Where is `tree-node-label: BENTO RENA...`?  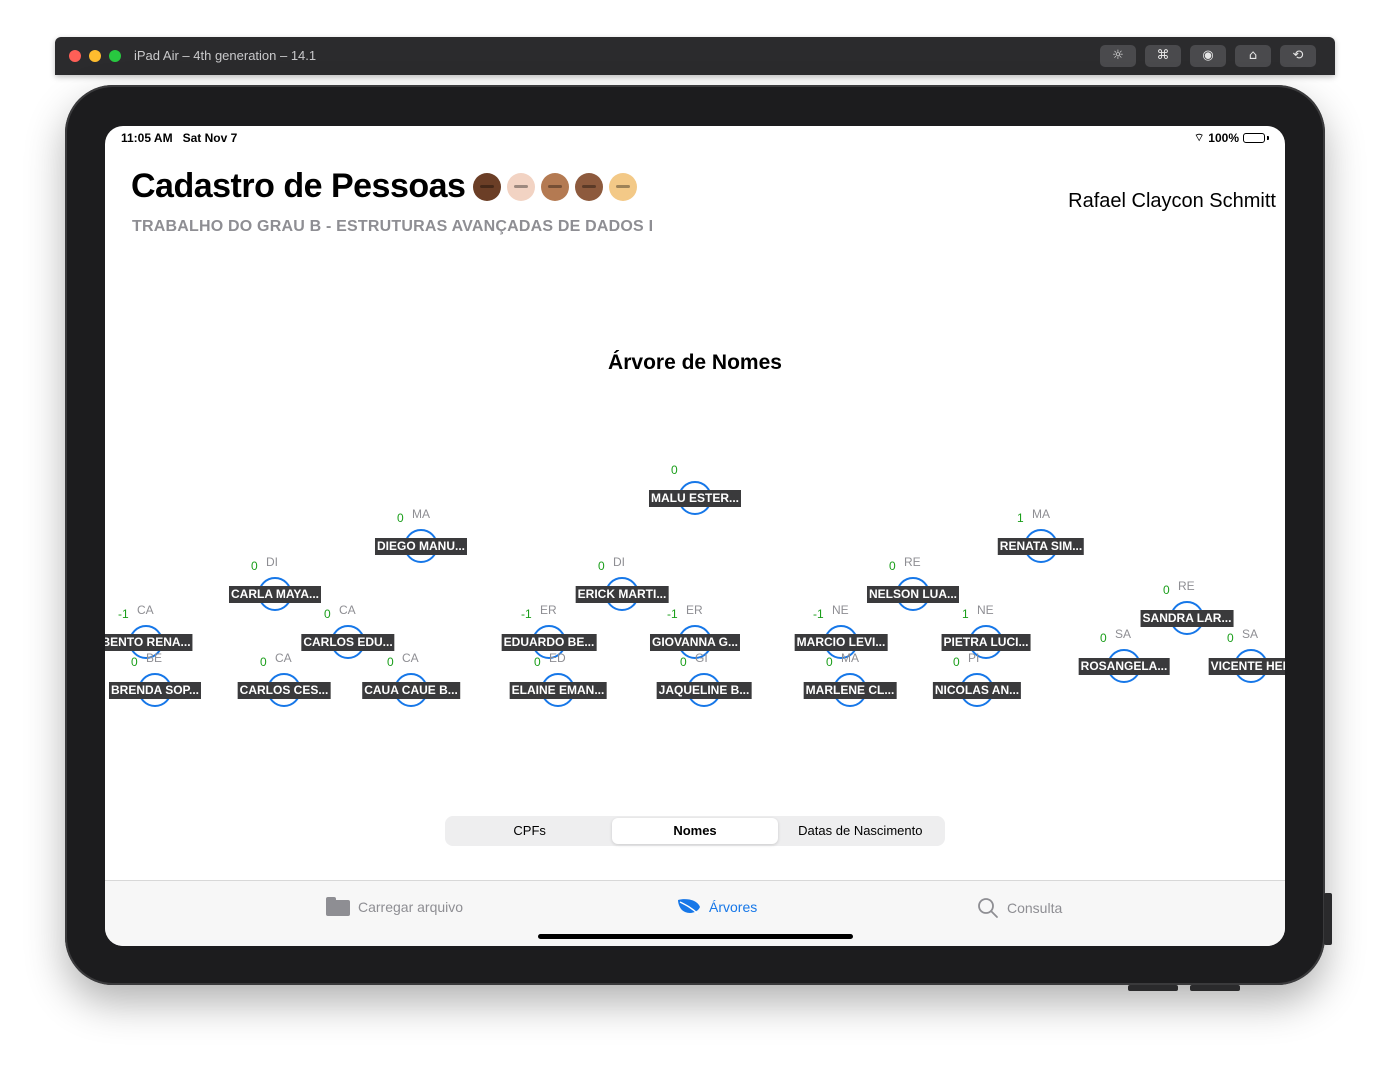 tree-node-label: BENTO RENA... is located at coordinates (149, 642).